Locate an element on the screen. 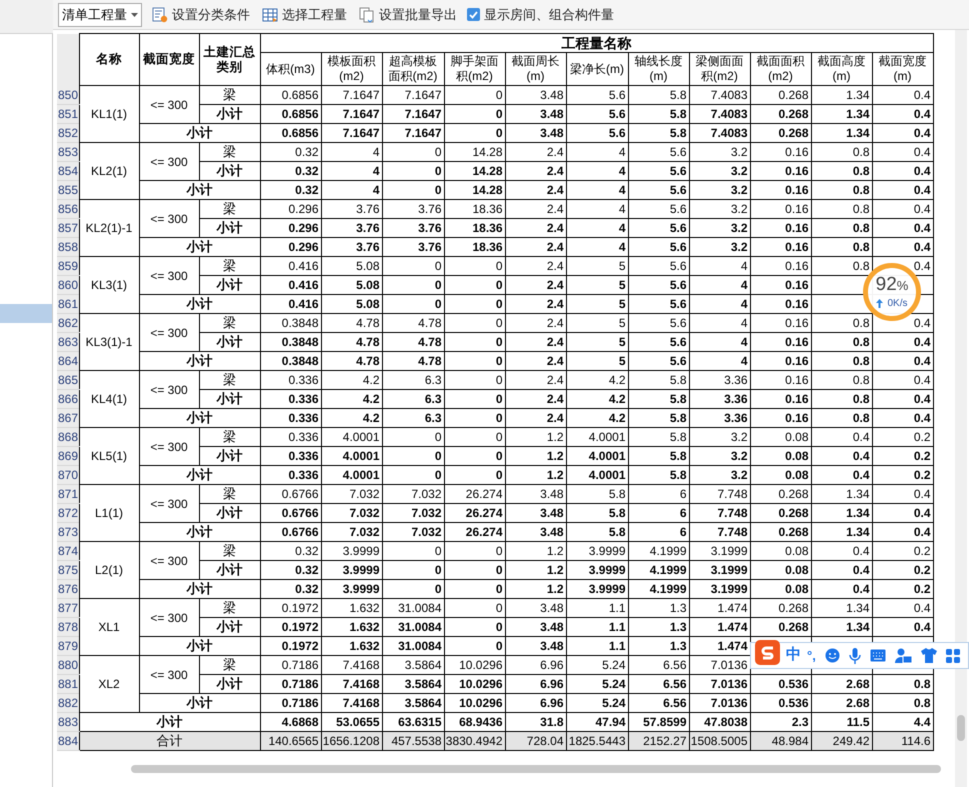 This screenshot has height=787, width=969. checkbox-label: 显示房间、组合构件量 is located at coordinates (549, 14).